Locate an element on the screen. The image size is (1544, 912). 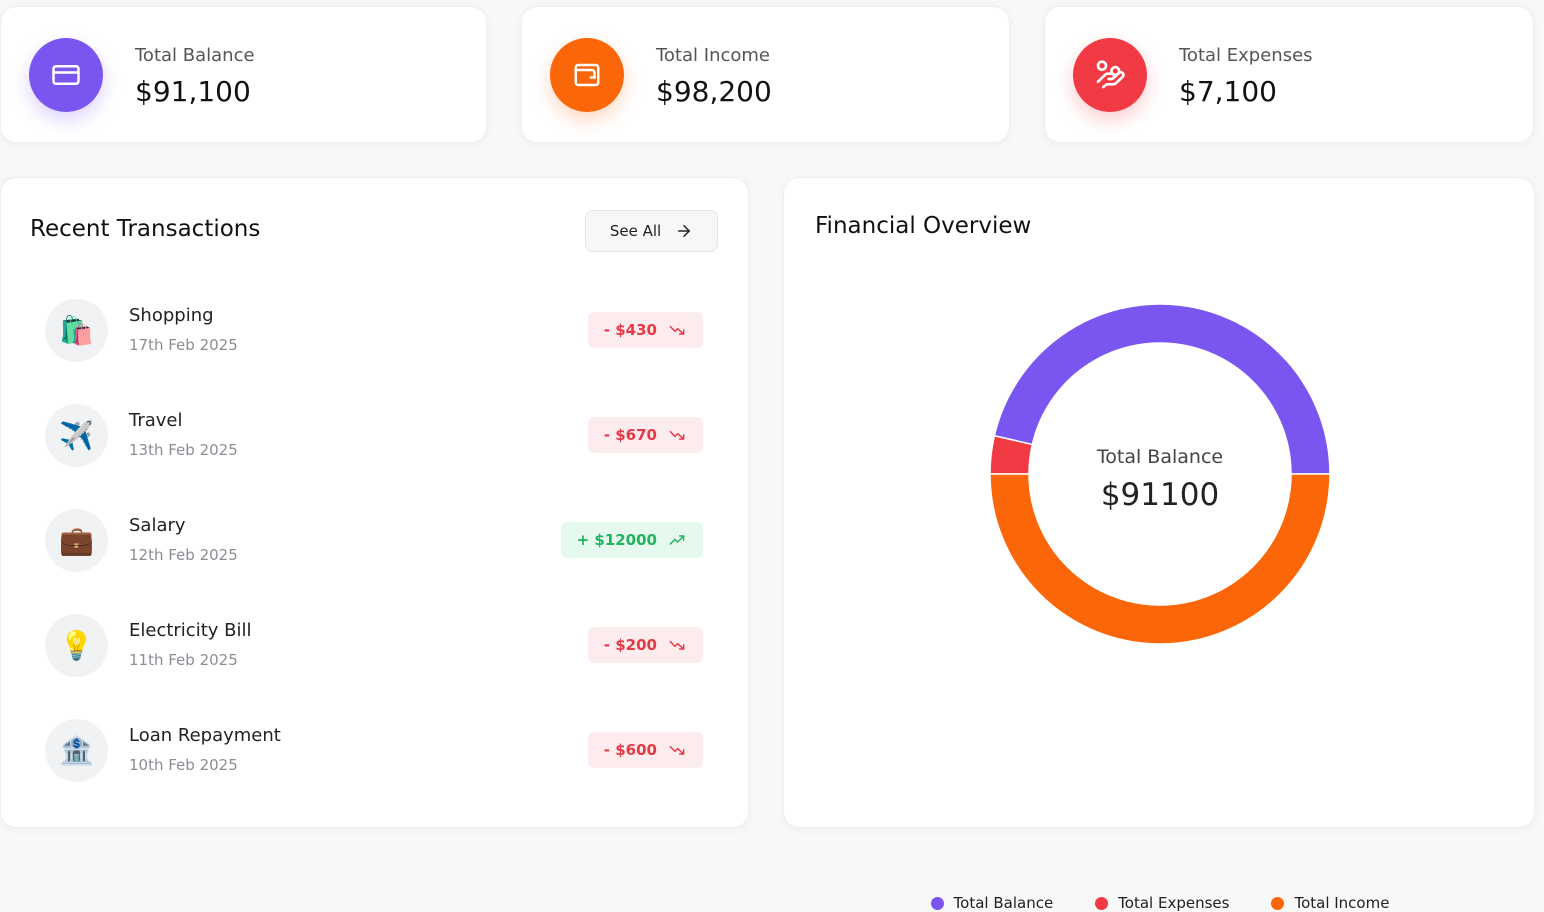
transaction-amount-badge: + $12000 is located at coordinates (631, 540).